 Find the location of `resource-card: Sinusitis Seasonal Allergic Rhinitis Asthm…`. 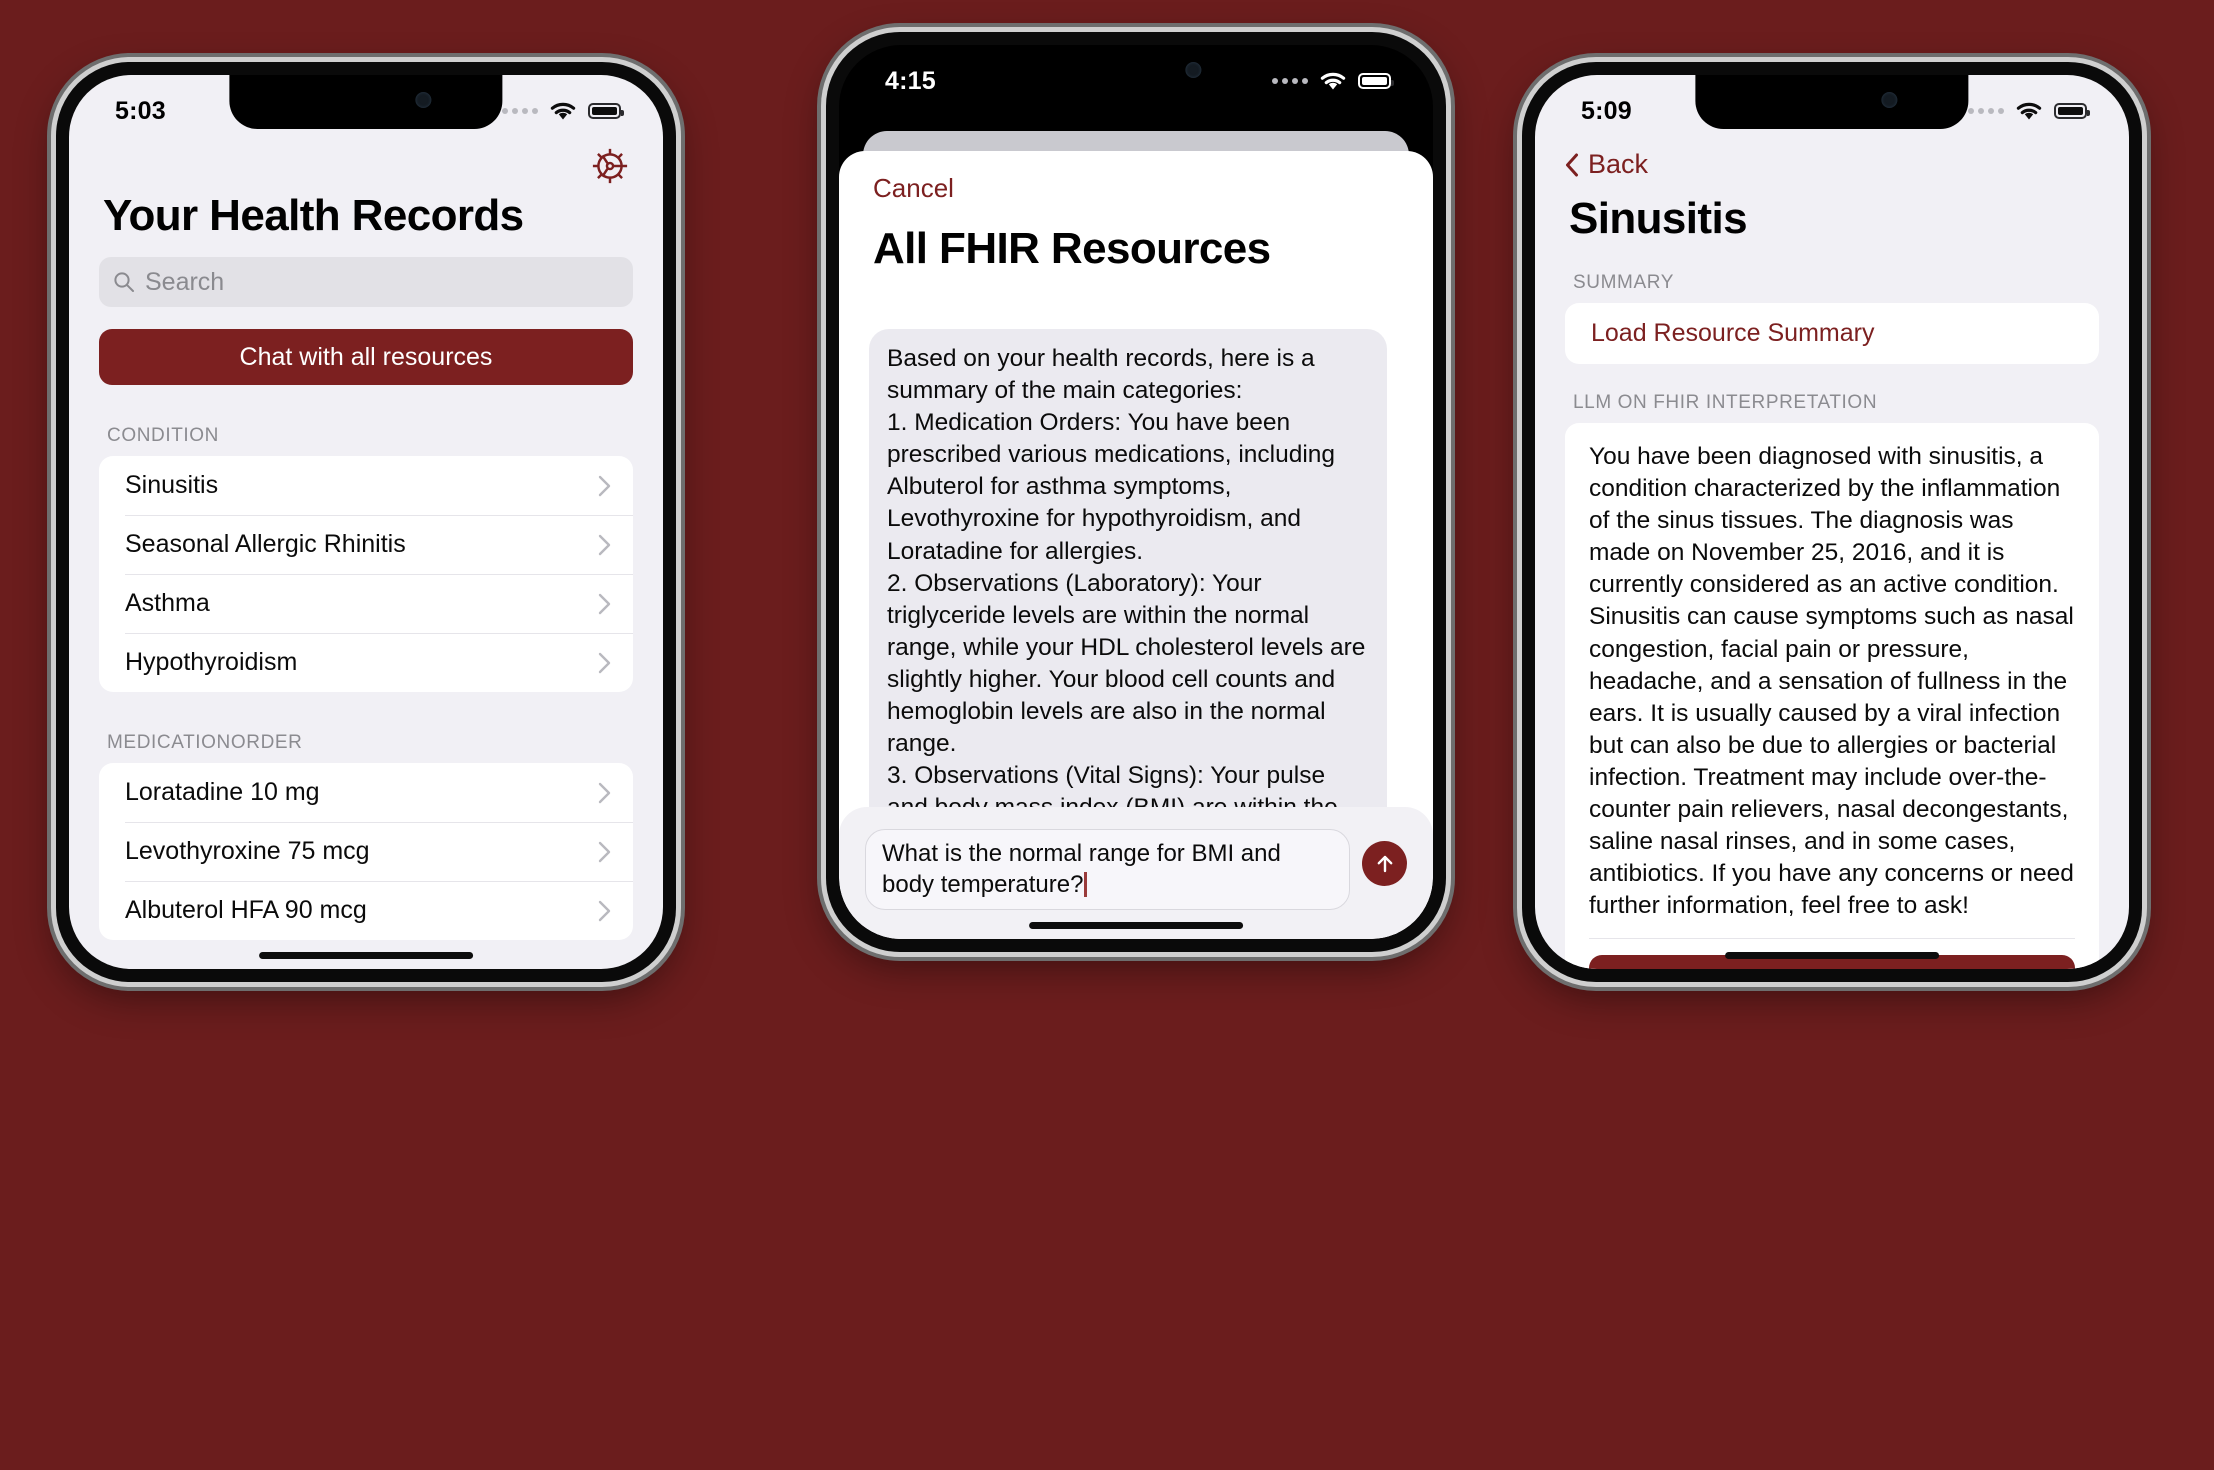

resource-card: Sinusitis Seasonal Allergic Rhinitis Asthm… is located at coordinates (366, 574).